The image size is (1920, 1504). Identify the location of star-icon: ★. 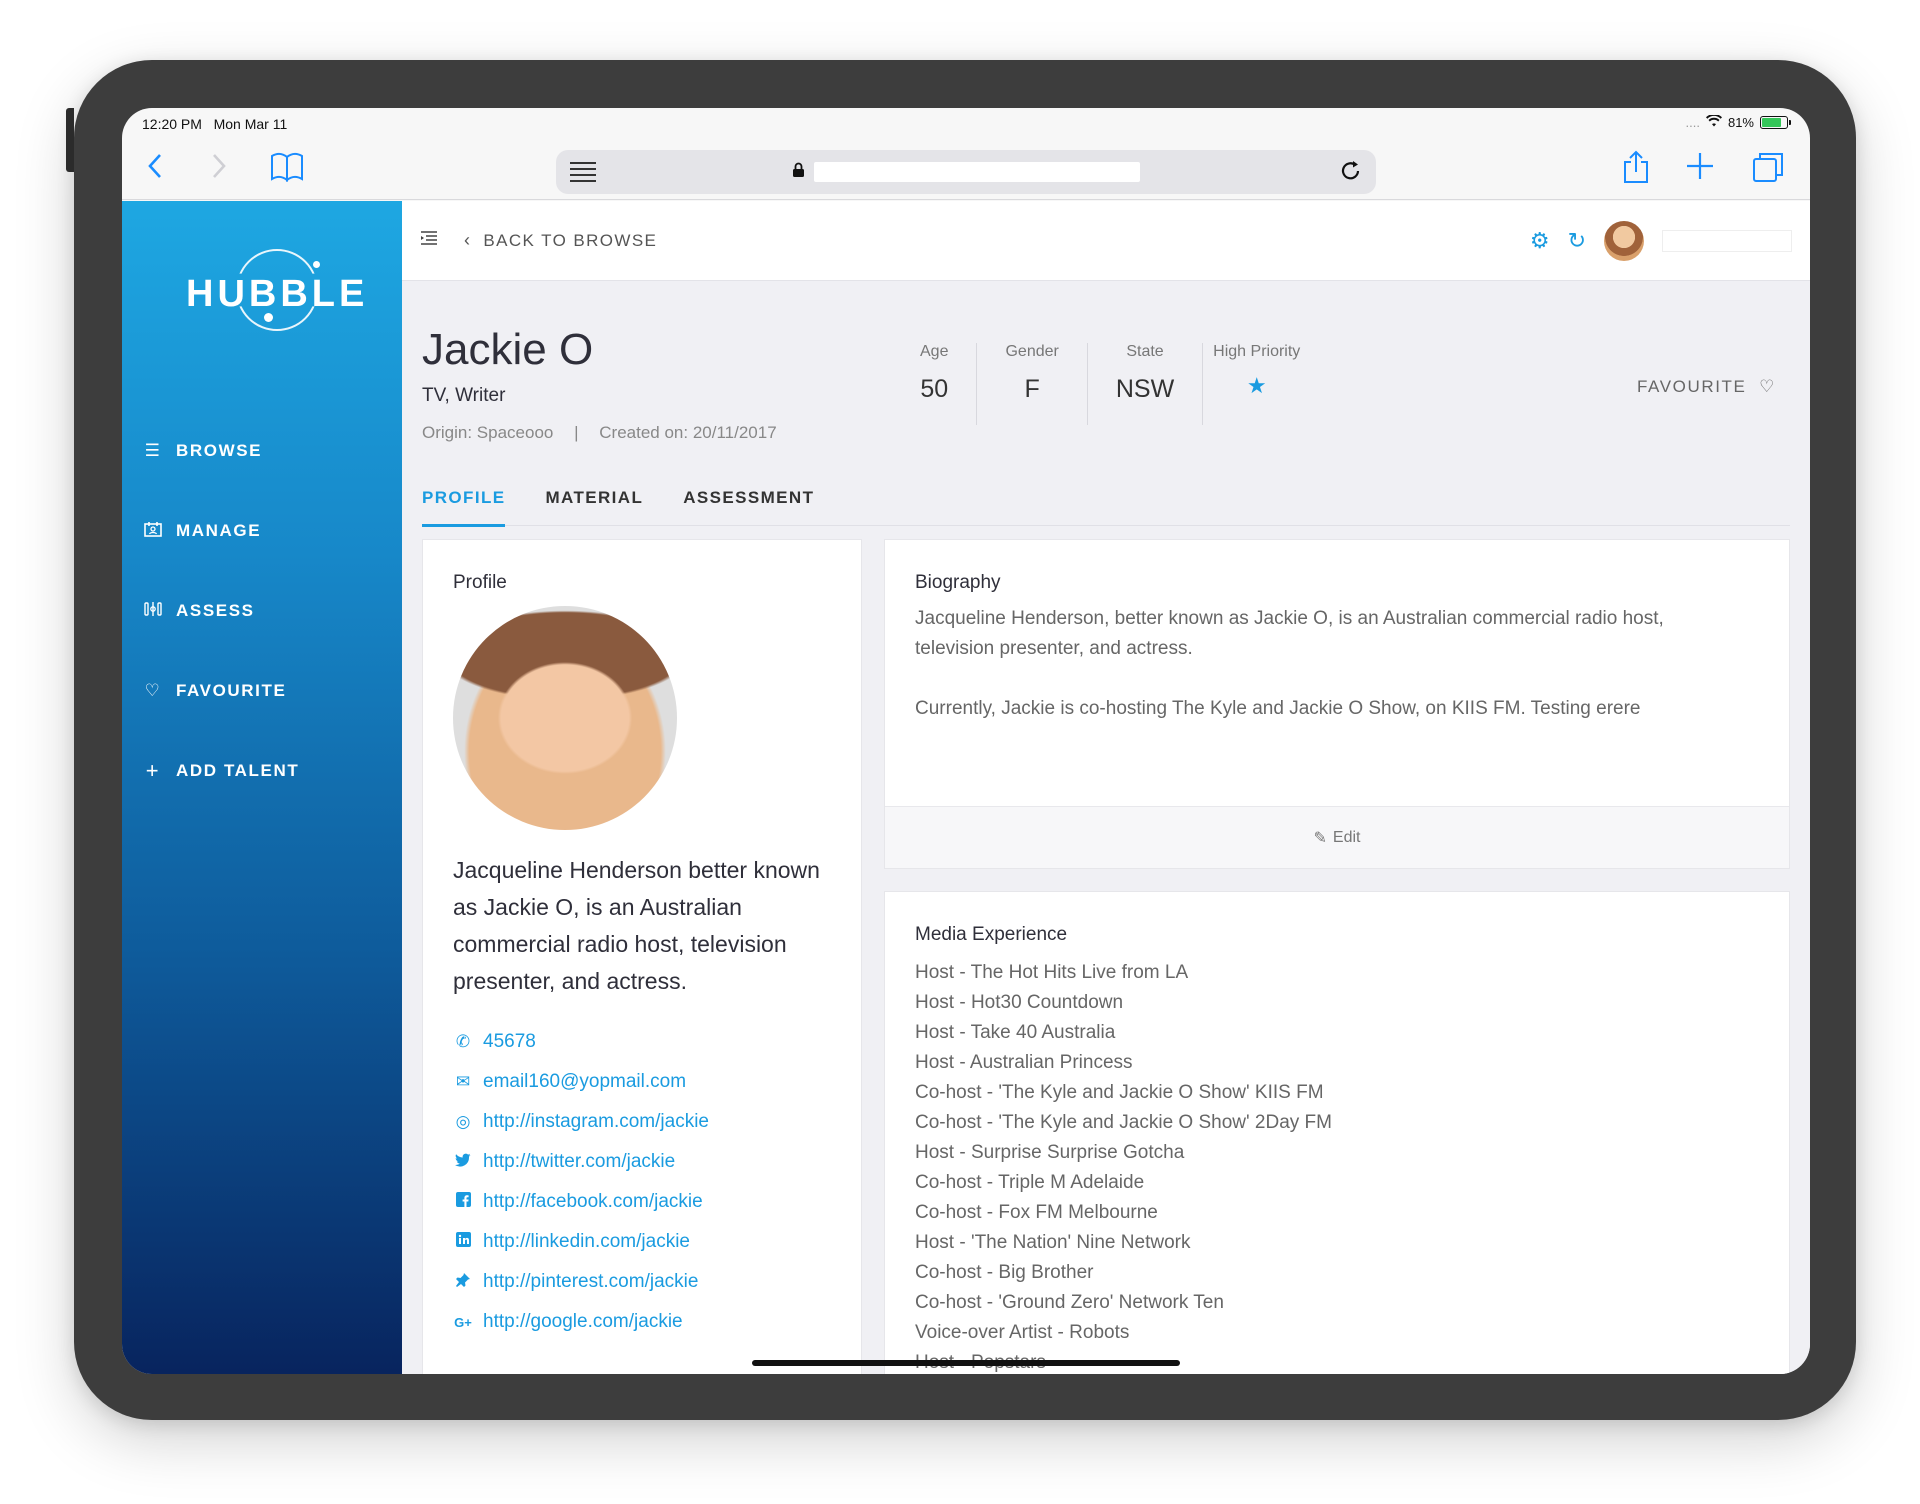
(1256, 386).